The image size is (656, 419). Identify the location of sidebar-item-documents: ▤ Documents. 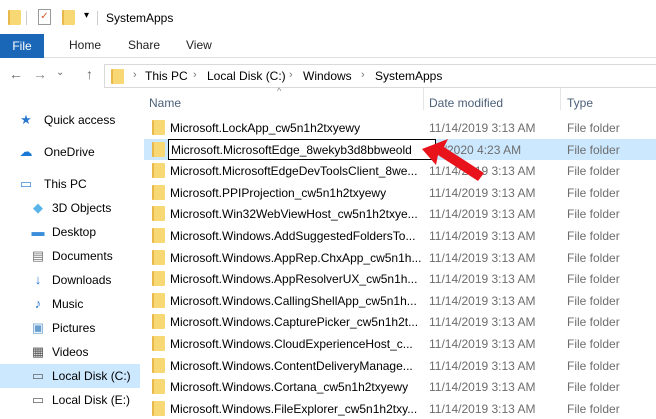
(70, 256).